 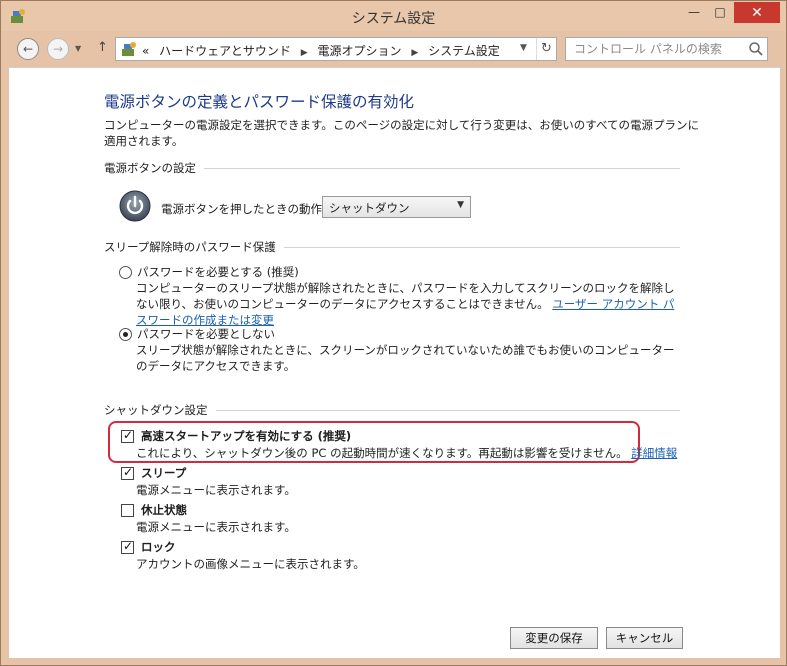 What do you see at coordinates (756, 49) in the screenshot?
I see `search-icon` at bounding box center [756, 49].